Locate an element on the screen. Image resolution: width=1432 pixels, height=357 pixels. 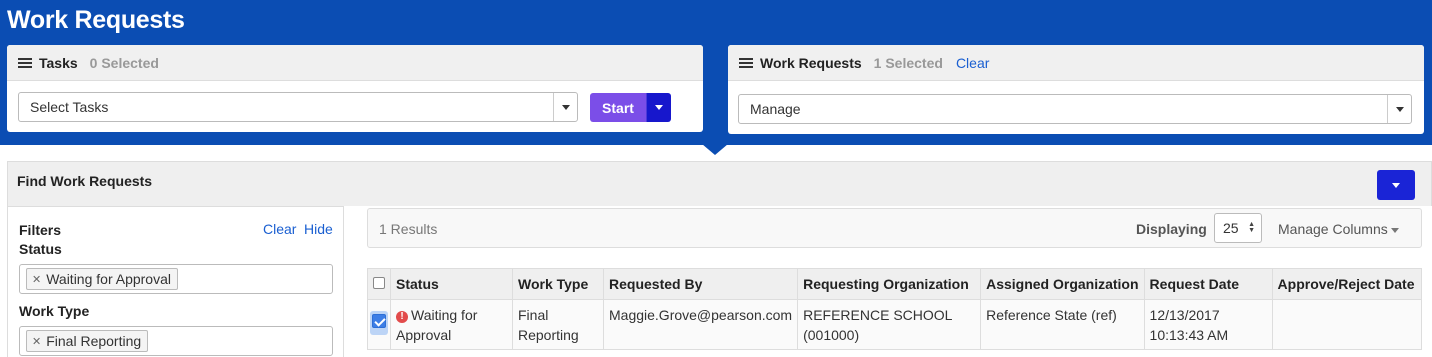
select-tasks-value: Select Tasks is located at coordinates (69, 107).